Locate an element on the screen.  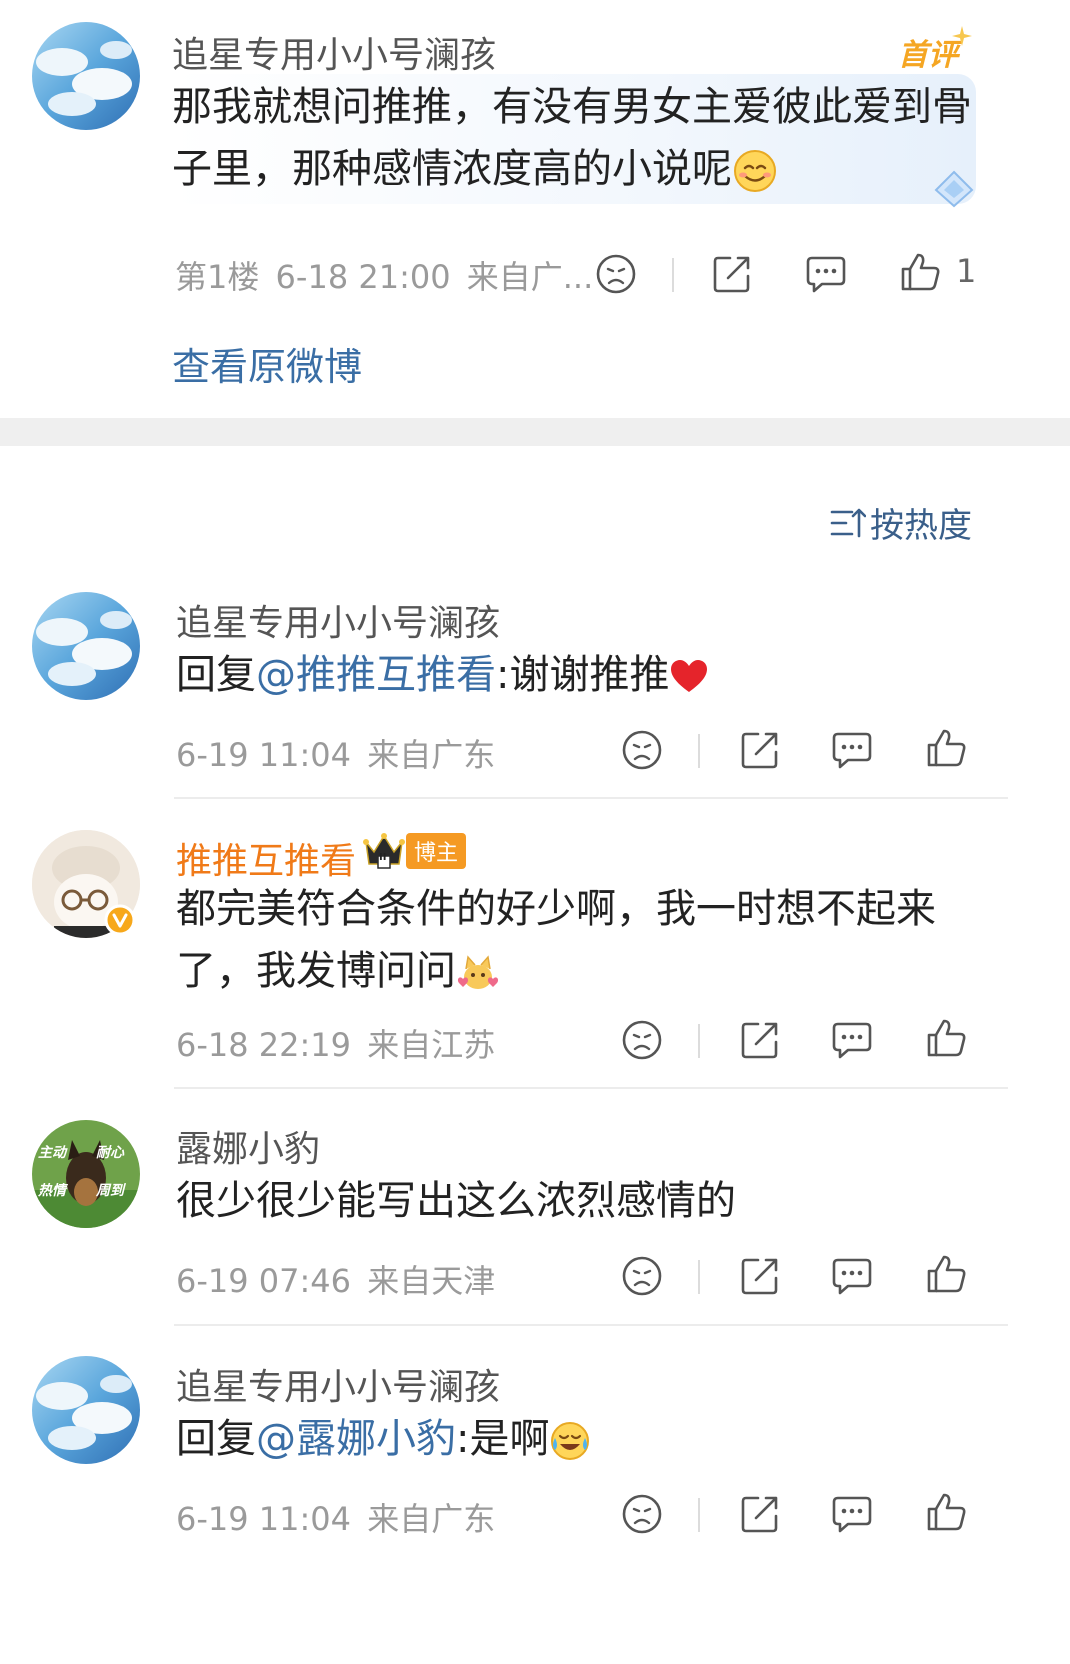
reply-text: :是啊 is located at coordinates (503, 1439).